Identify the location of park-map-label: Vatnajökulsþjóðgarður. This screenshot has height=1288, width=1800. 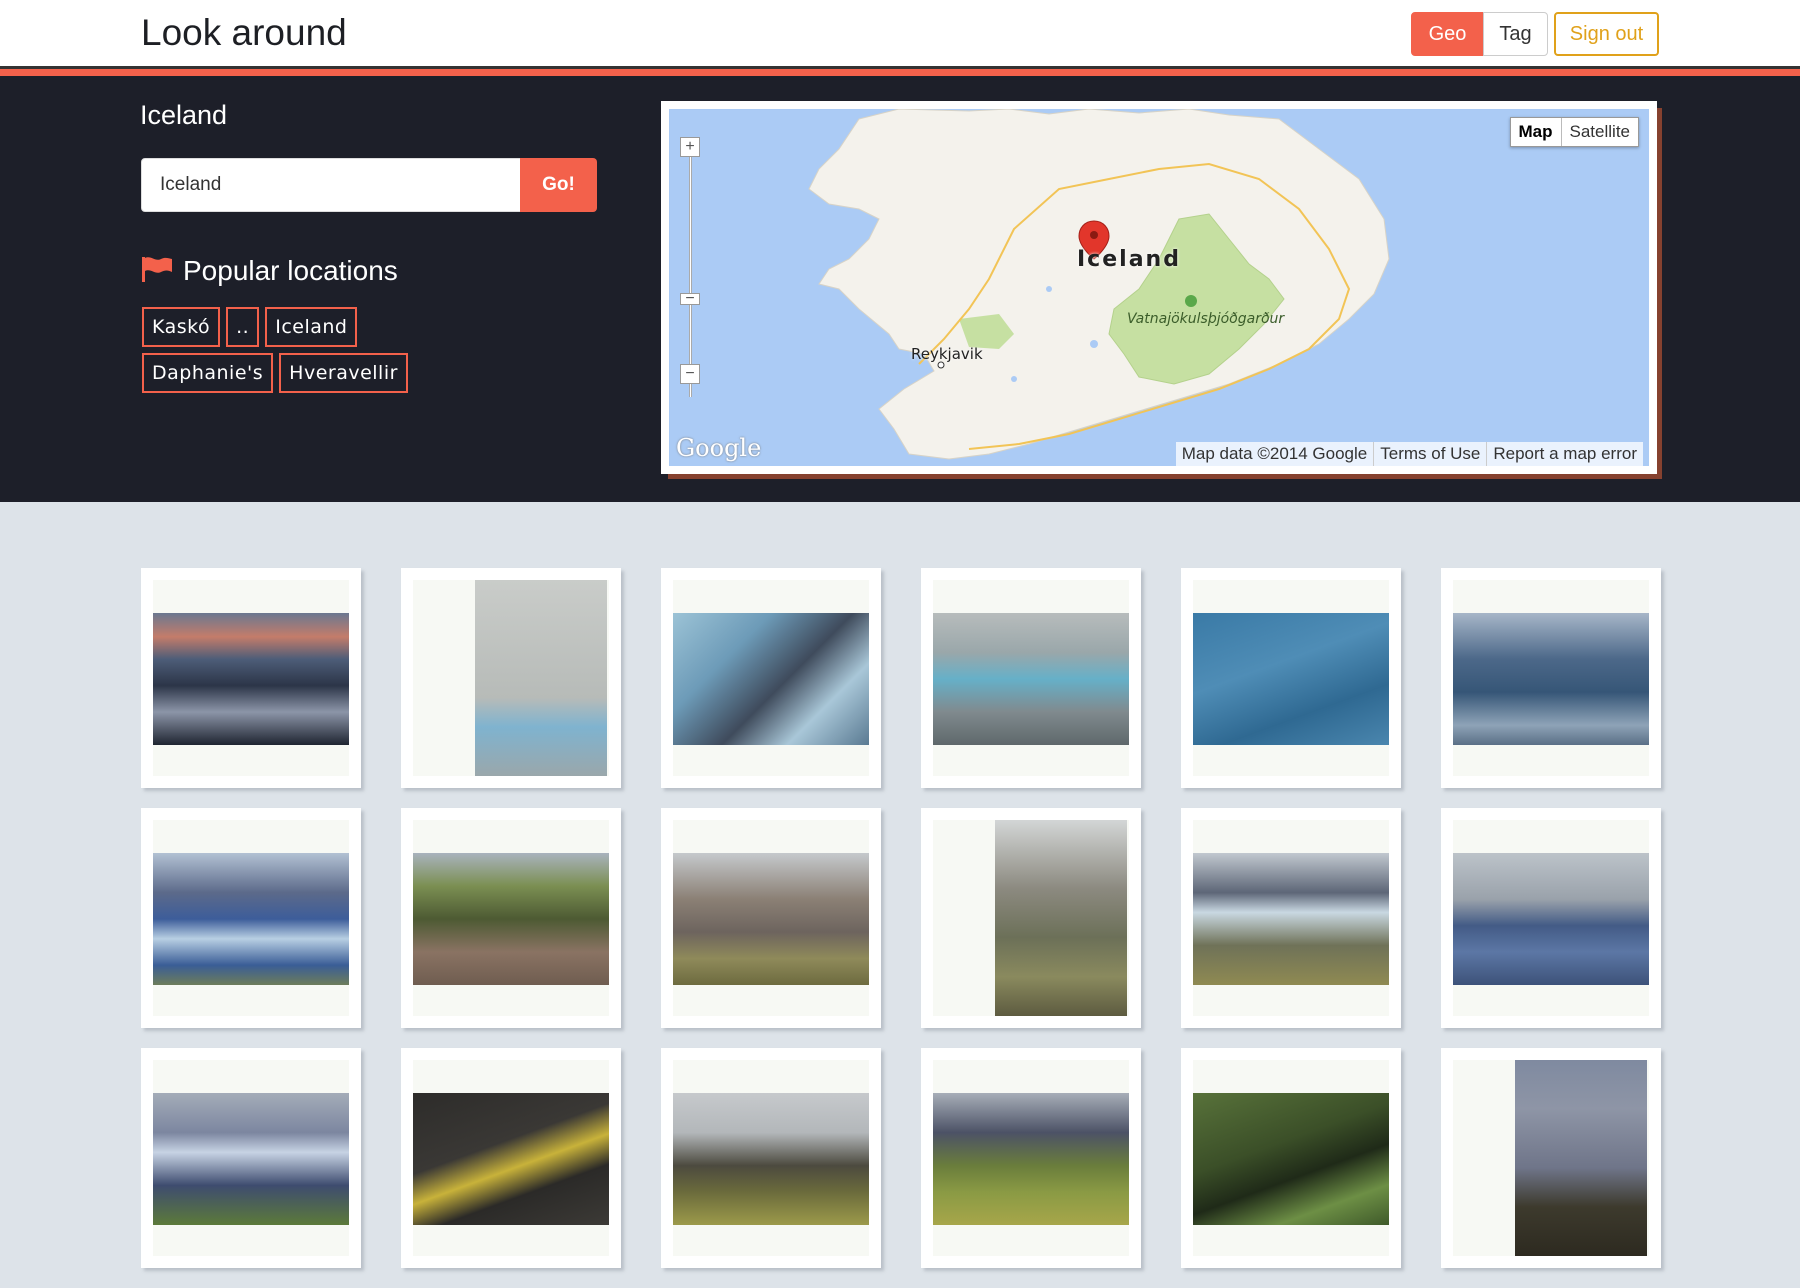
(1206, 319).